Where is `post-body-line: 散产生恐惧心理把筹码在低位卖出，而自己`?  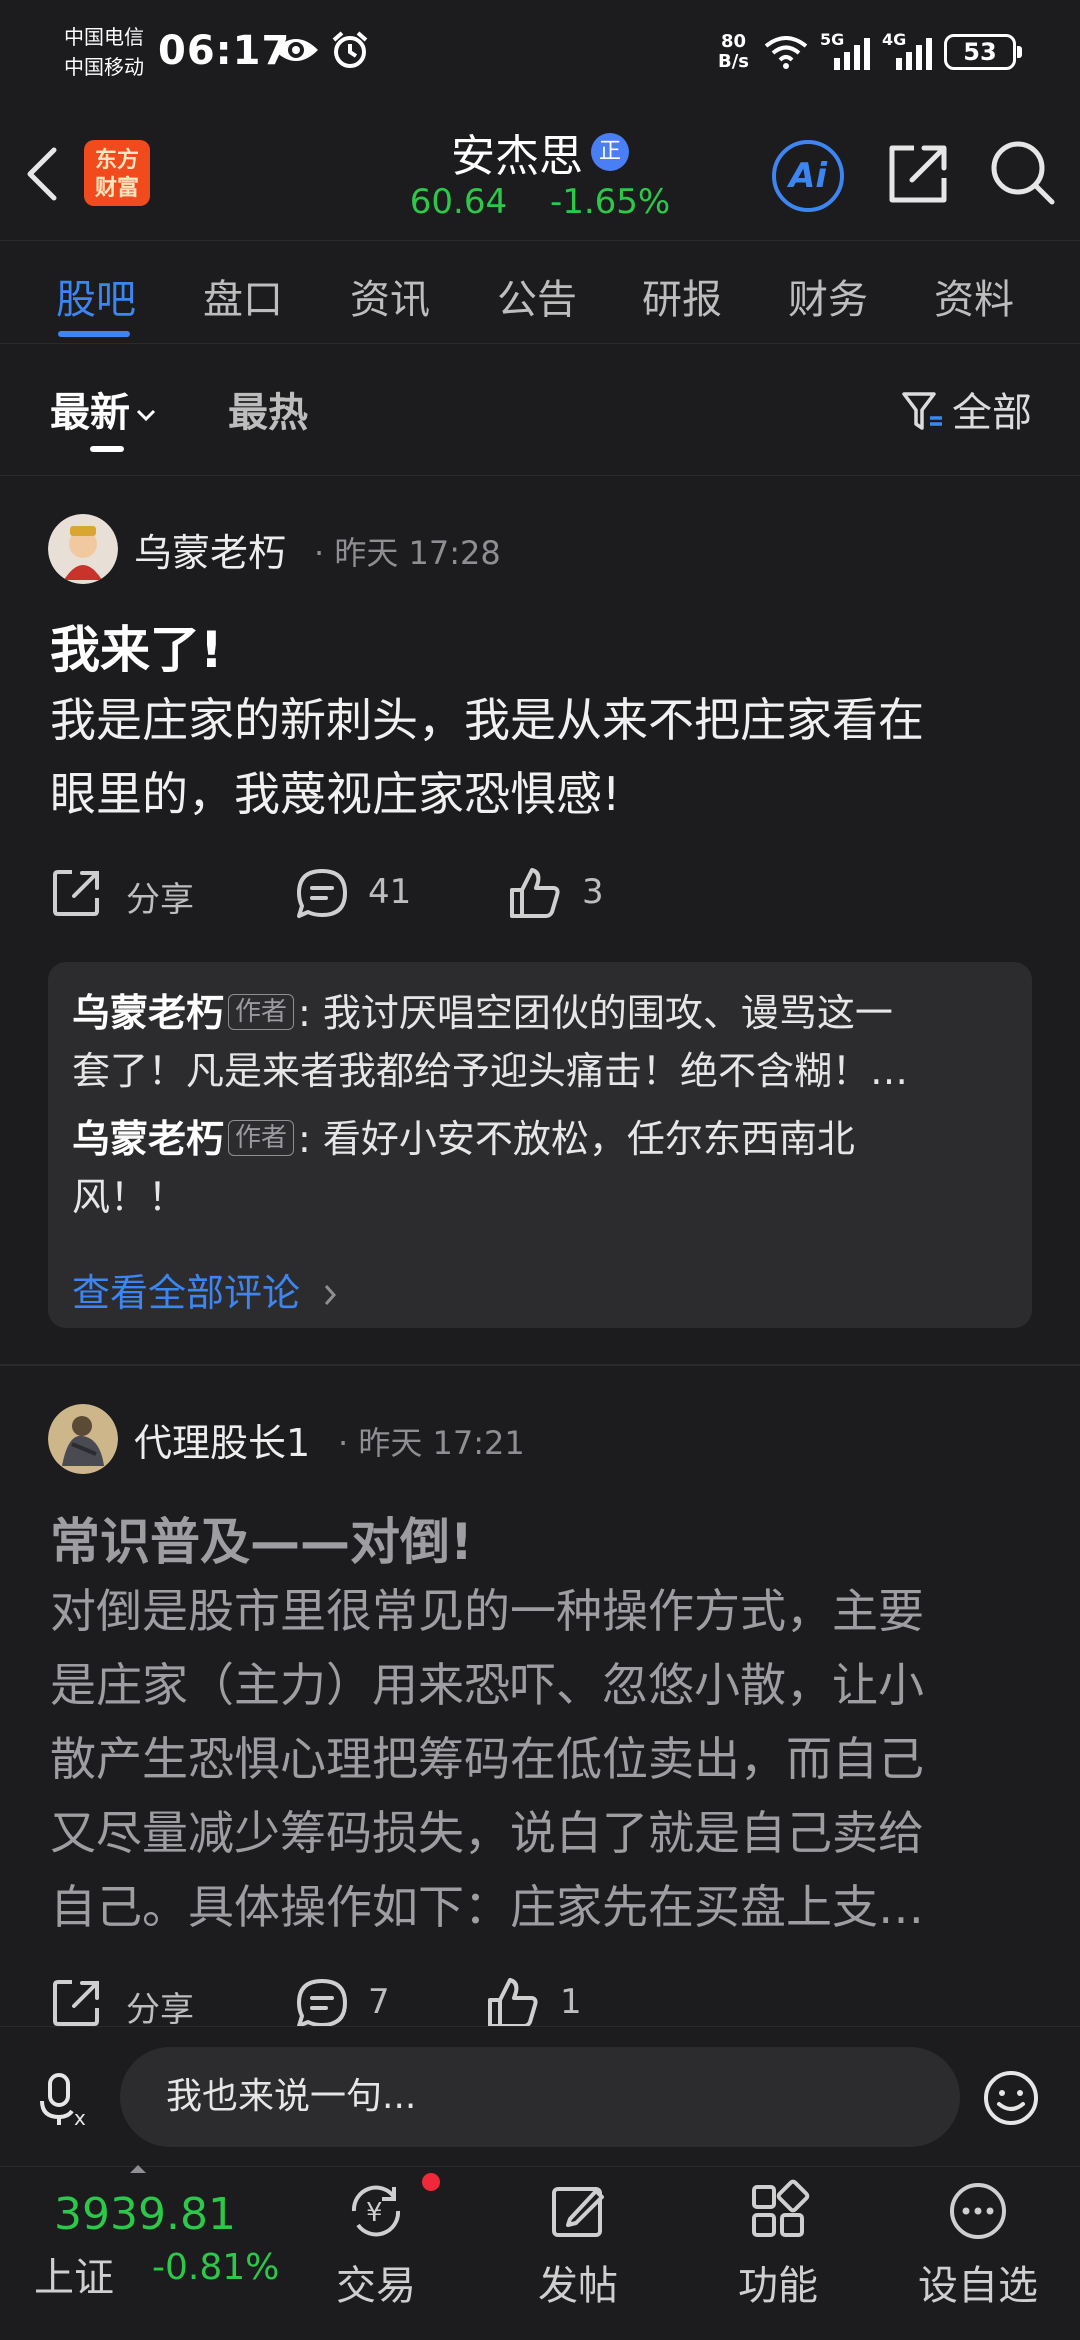 post-body-line: 散产生恐惧心理把筹码在低位卖出，而自己 is located at coordinates (487, 1759).